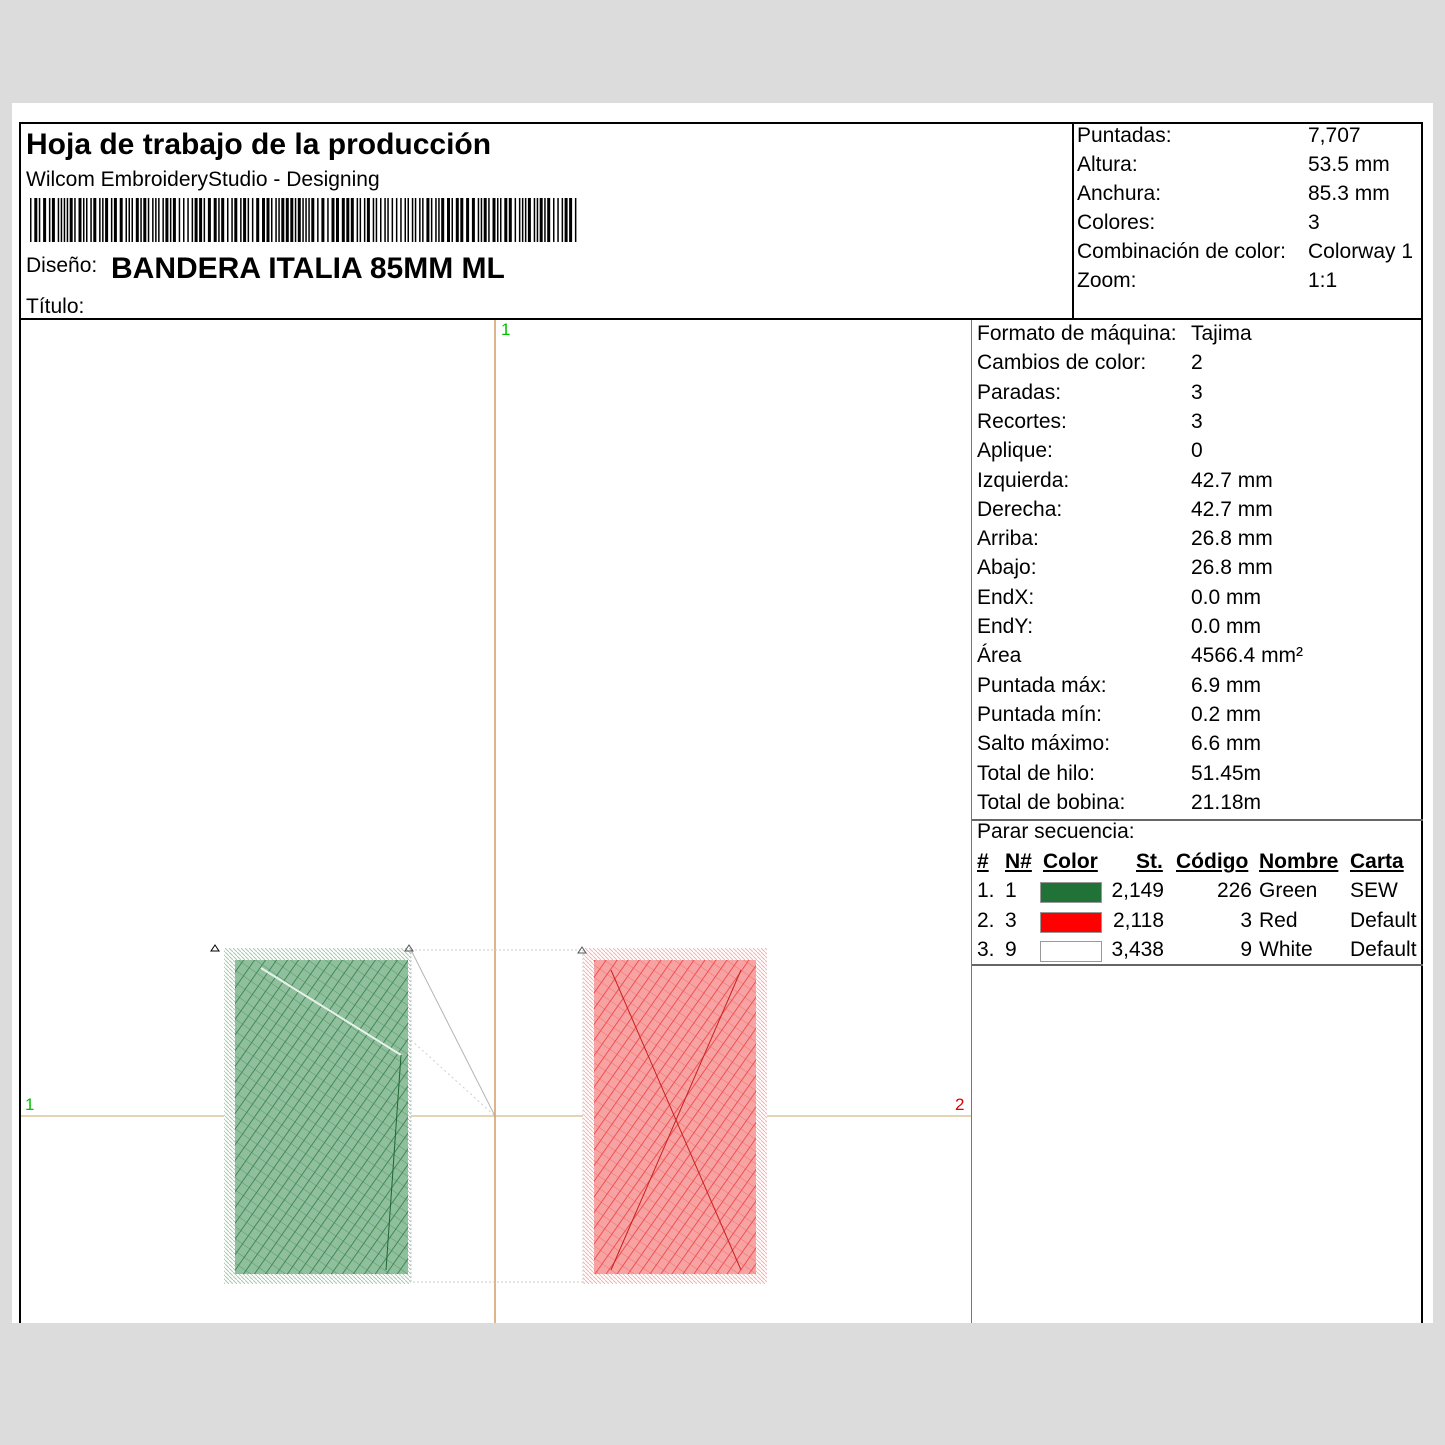 Image resolution: width=1445 pixels, height=1445 pixels. What do you see at coordinates (999, 656) in the screenshot?
I see `detail-label: Área` at bounding box center [999, 656].